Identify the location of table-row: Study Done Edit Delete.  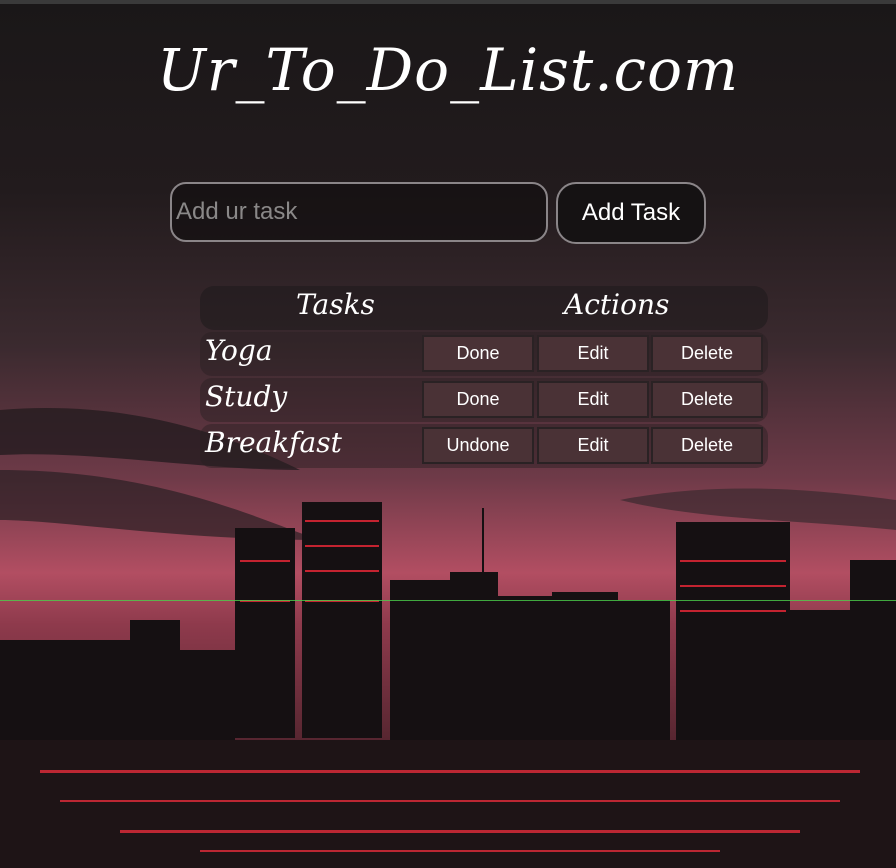
(484, 400).